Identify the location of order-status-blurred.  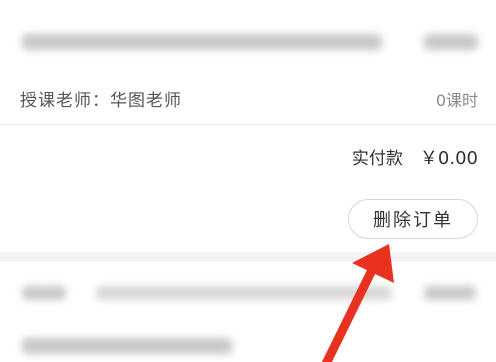
(450, 293).